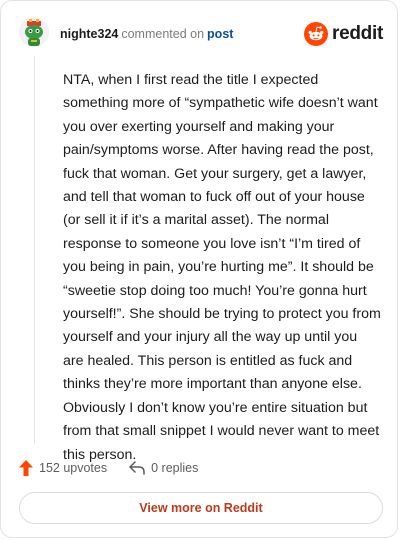 The width and height of the screenshot is (400, 540). I want to click on view-more-button: View more on Reddit, so click(201, 508).